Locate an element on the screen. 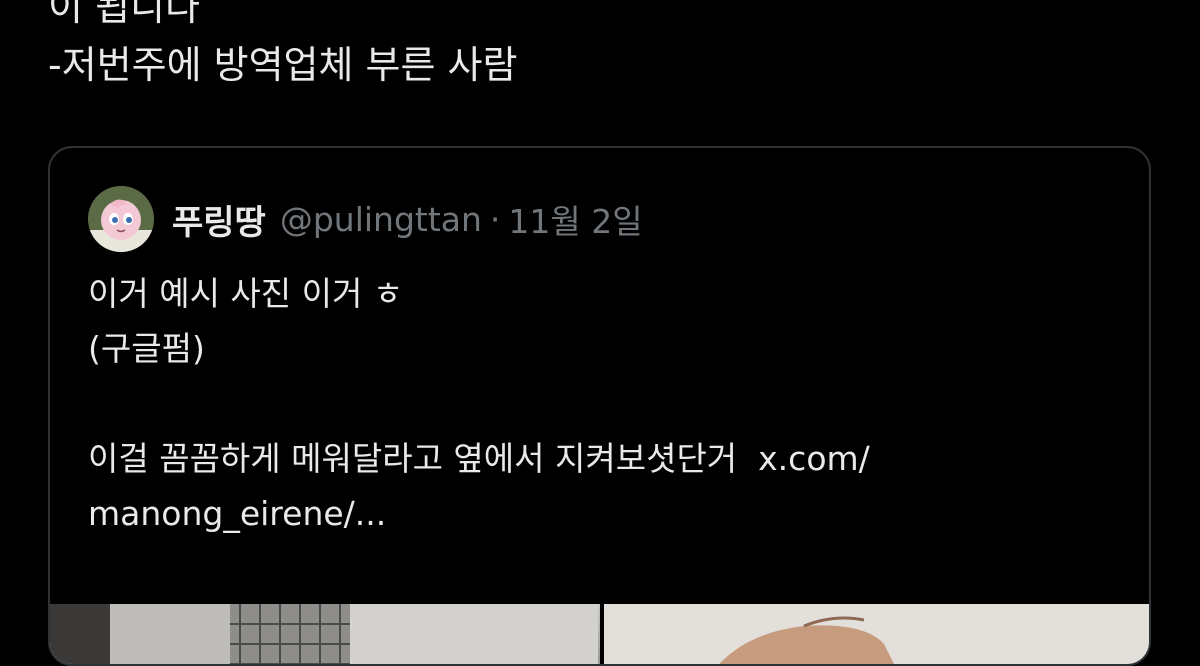 This screenshot has height=666, width=1200. media-grid is located at coordinates (599, 634).